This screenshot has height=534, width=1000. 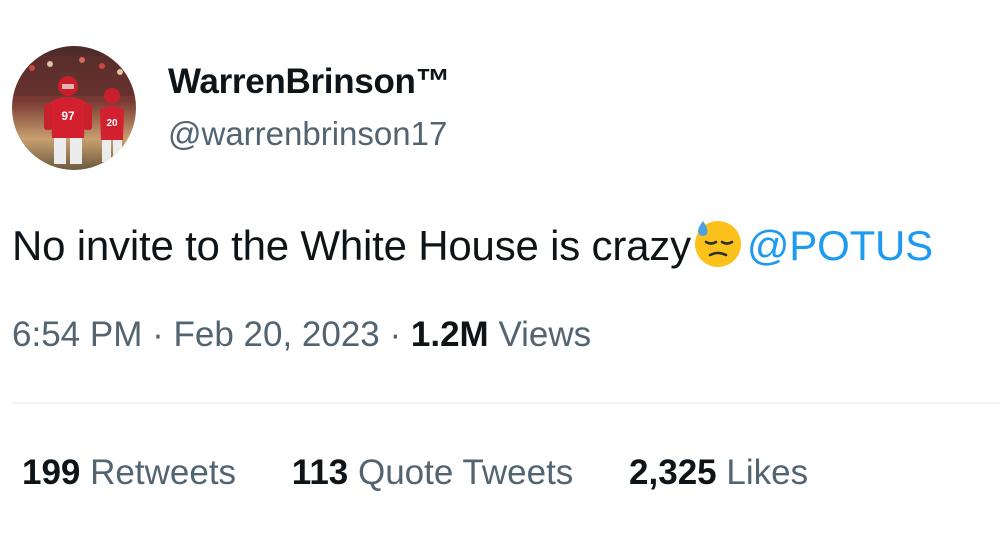 What do you see at coordinates (840, 245) in the screenshot?
I see `mention-link: @POTUS` at bounding box center [840, 245].